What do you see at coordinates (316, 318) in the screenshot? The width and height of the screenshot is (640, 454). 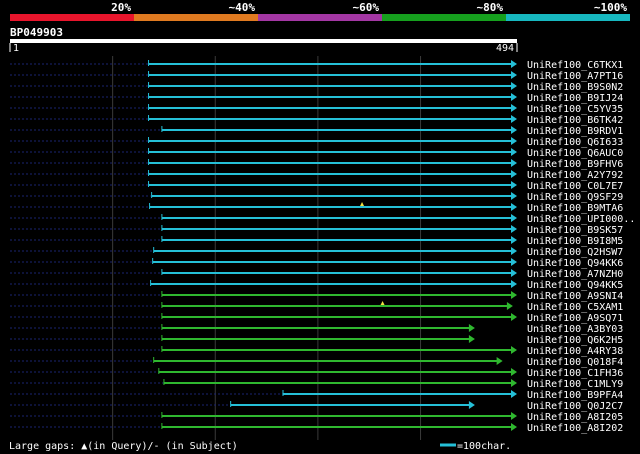 I see `hit-row: UniRef100_A9SQ71` at bounding box center [316, 318].